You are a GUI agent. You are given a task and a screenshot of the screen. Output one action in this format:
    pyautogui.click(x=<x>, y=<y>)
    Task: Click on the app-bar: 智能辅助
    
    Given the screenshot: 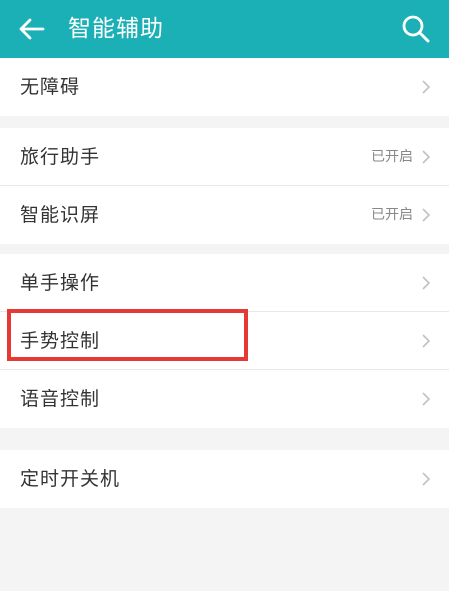 What is the action you would take?
    pyautogui.click(x=224, y=29)
    